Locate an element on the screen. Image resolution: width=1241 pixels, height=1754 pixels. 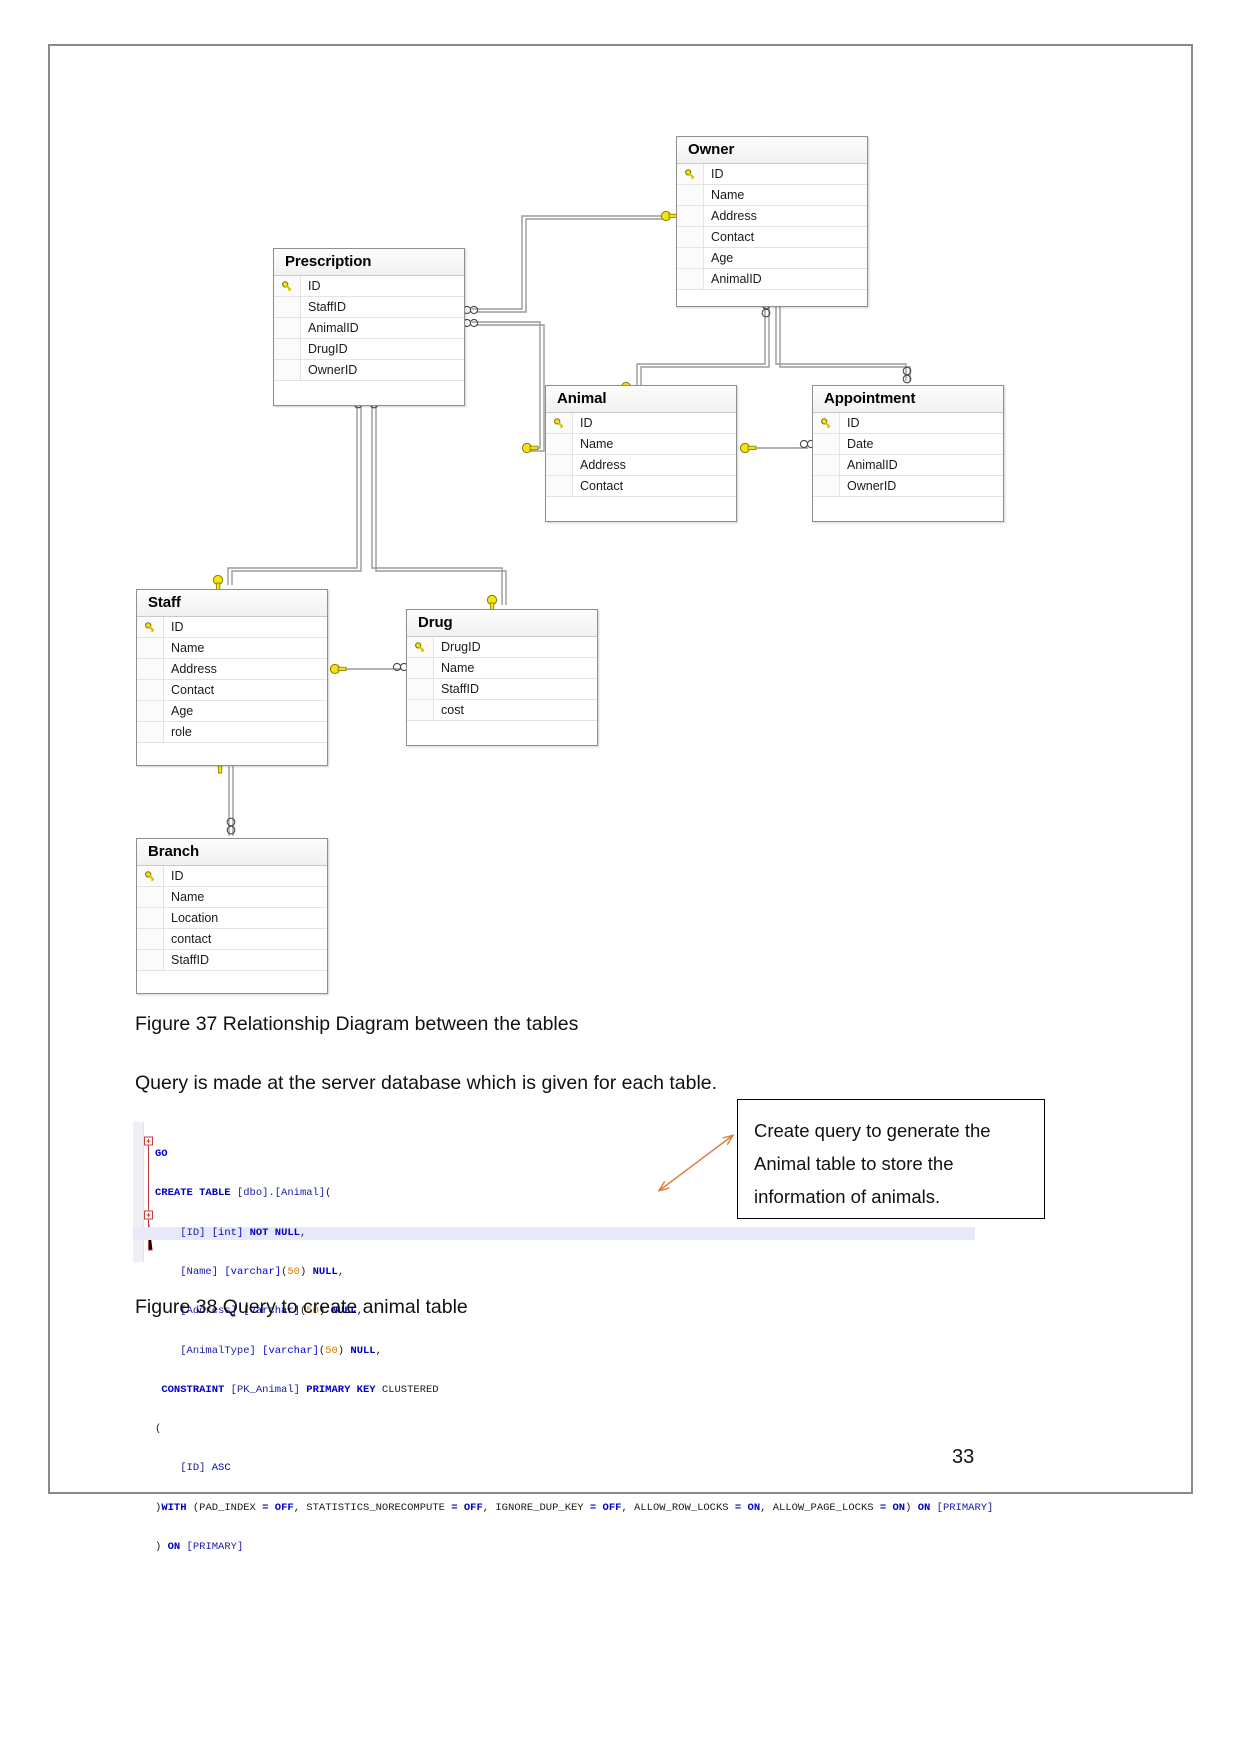
sql-line: ) ON [PRIMARY] is located at coordinates (199, 1547).